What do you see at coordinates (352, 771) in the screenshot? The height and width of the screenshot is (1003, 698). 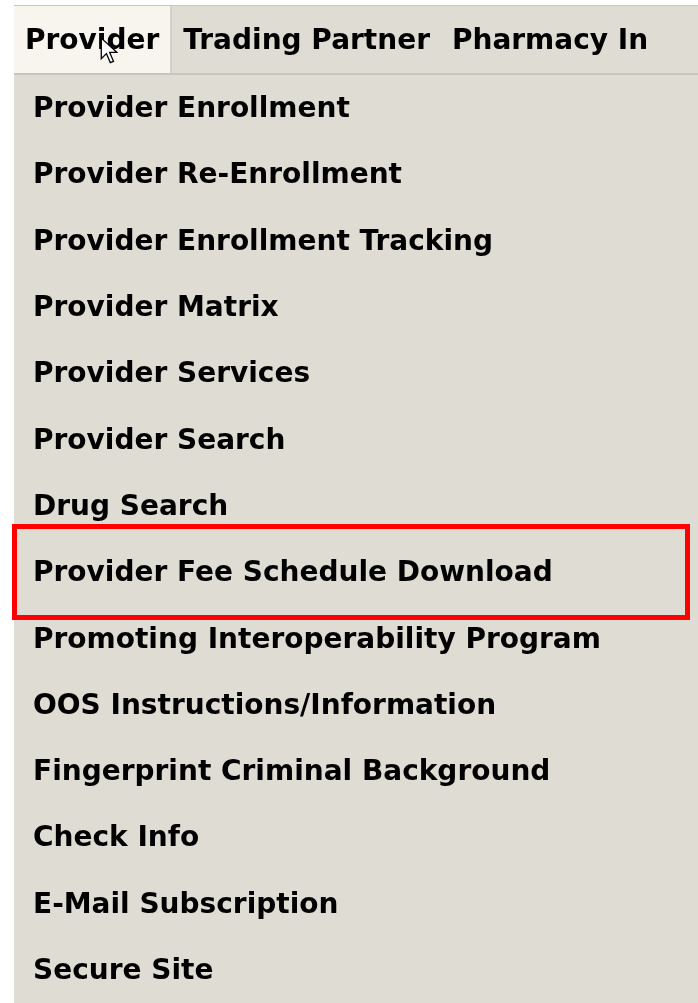 I see `menu-item: Fingerprint Criminal Background` at bounding box center [352, 771].